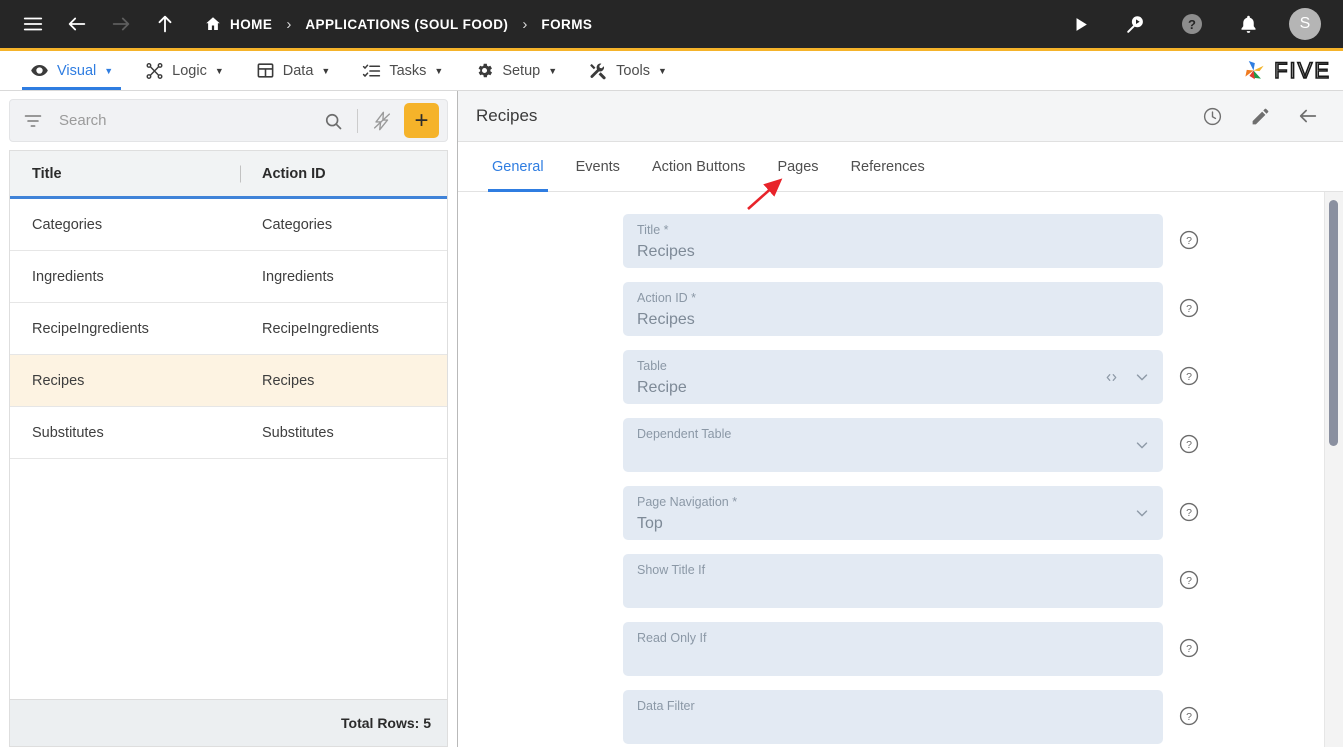 Image resolution: width=1343 pixels, height=747 pixels. What do you see at coordinates (343, 174) in the screenshot?
I see `column-header-action-id: Action ID` at bounding box center [343, 174].